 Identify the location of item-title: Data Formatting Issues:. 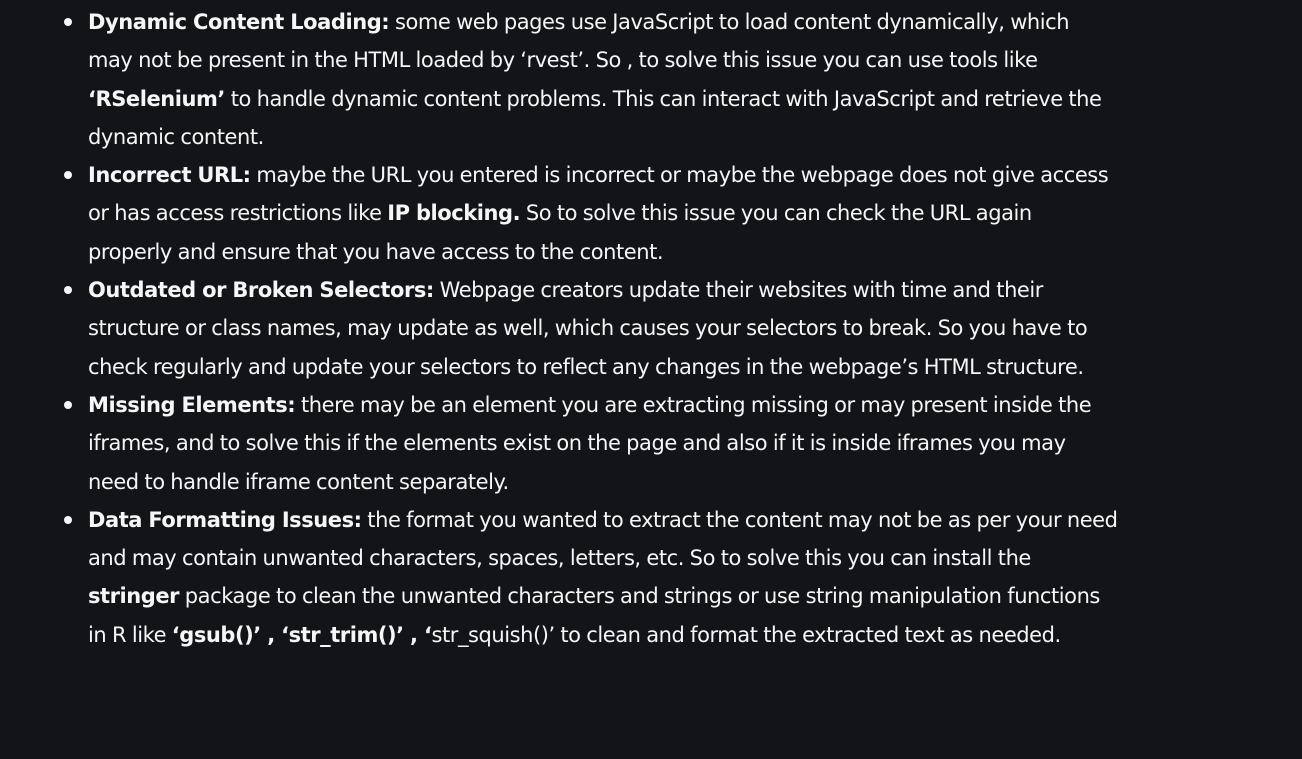
(225, 519).